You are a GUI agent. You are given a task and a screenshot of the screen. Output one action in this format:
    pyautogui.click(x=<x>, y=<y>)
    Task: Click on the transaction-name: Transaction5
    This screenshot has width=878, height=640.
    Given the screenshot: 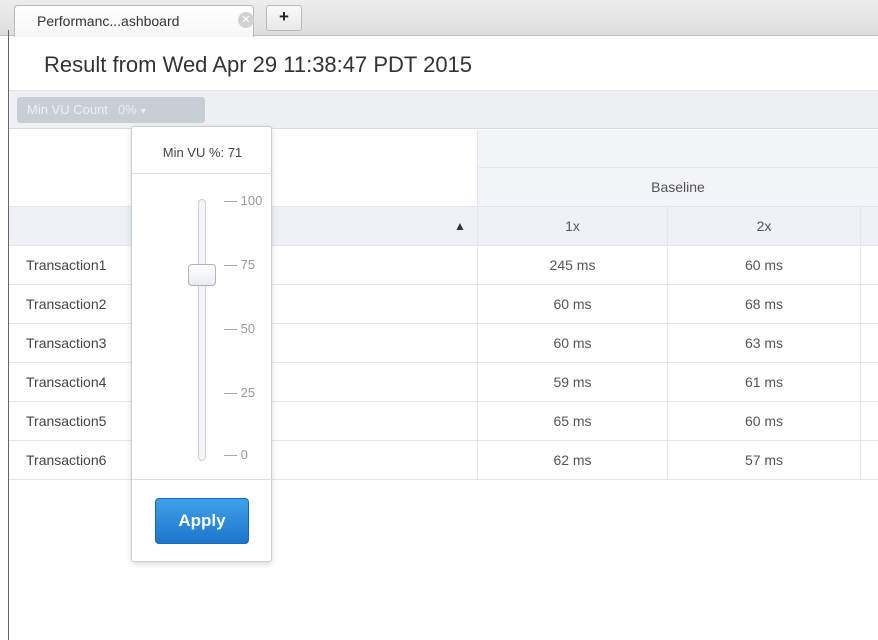 What is the action you would take?
    pyautogui.click(x=66, y=421)
    